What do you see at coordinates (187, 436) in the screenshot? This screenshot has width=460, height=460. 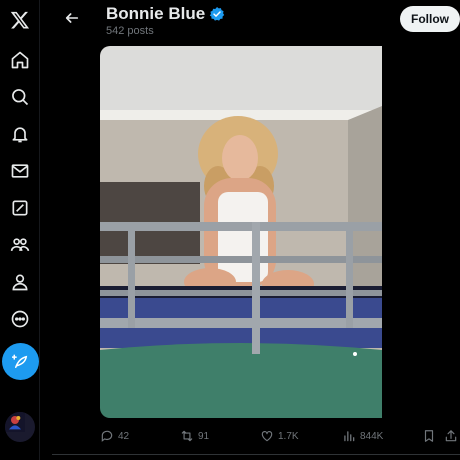 I see `repost-icon` at bounding box center [187, 436].